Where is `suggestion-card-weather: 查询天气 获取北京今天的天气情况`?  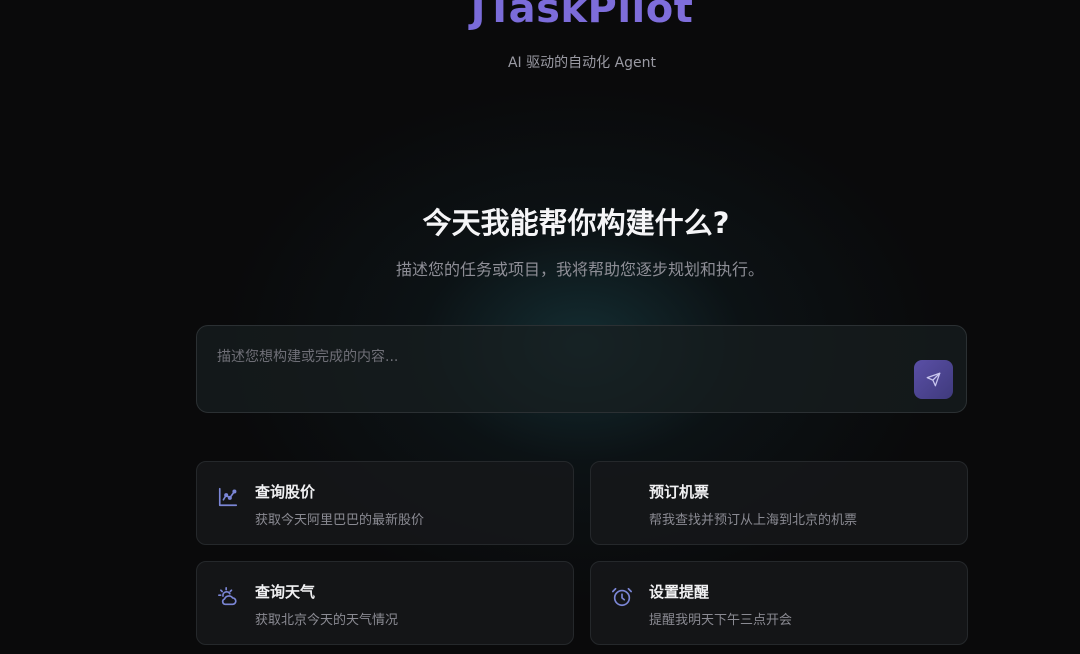 suggestion-card-weather: 查询天气 获取北京今天的天气情况 is located at coordinates (385, 603).